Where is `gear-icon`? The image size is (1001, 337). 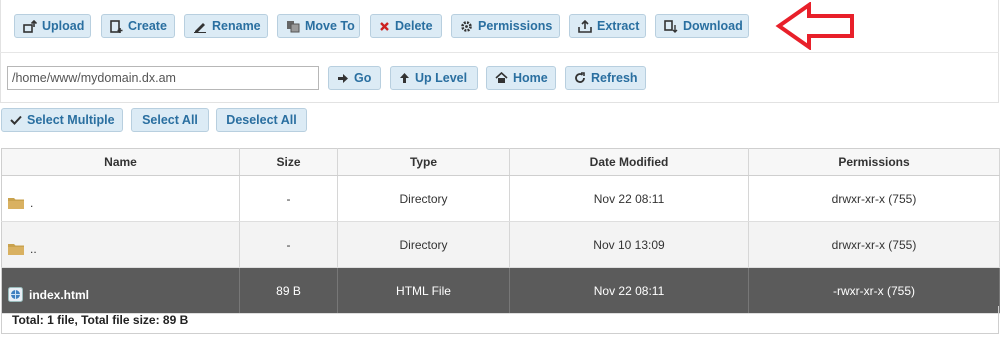
gear-icon is located at coordinates (466, 26).